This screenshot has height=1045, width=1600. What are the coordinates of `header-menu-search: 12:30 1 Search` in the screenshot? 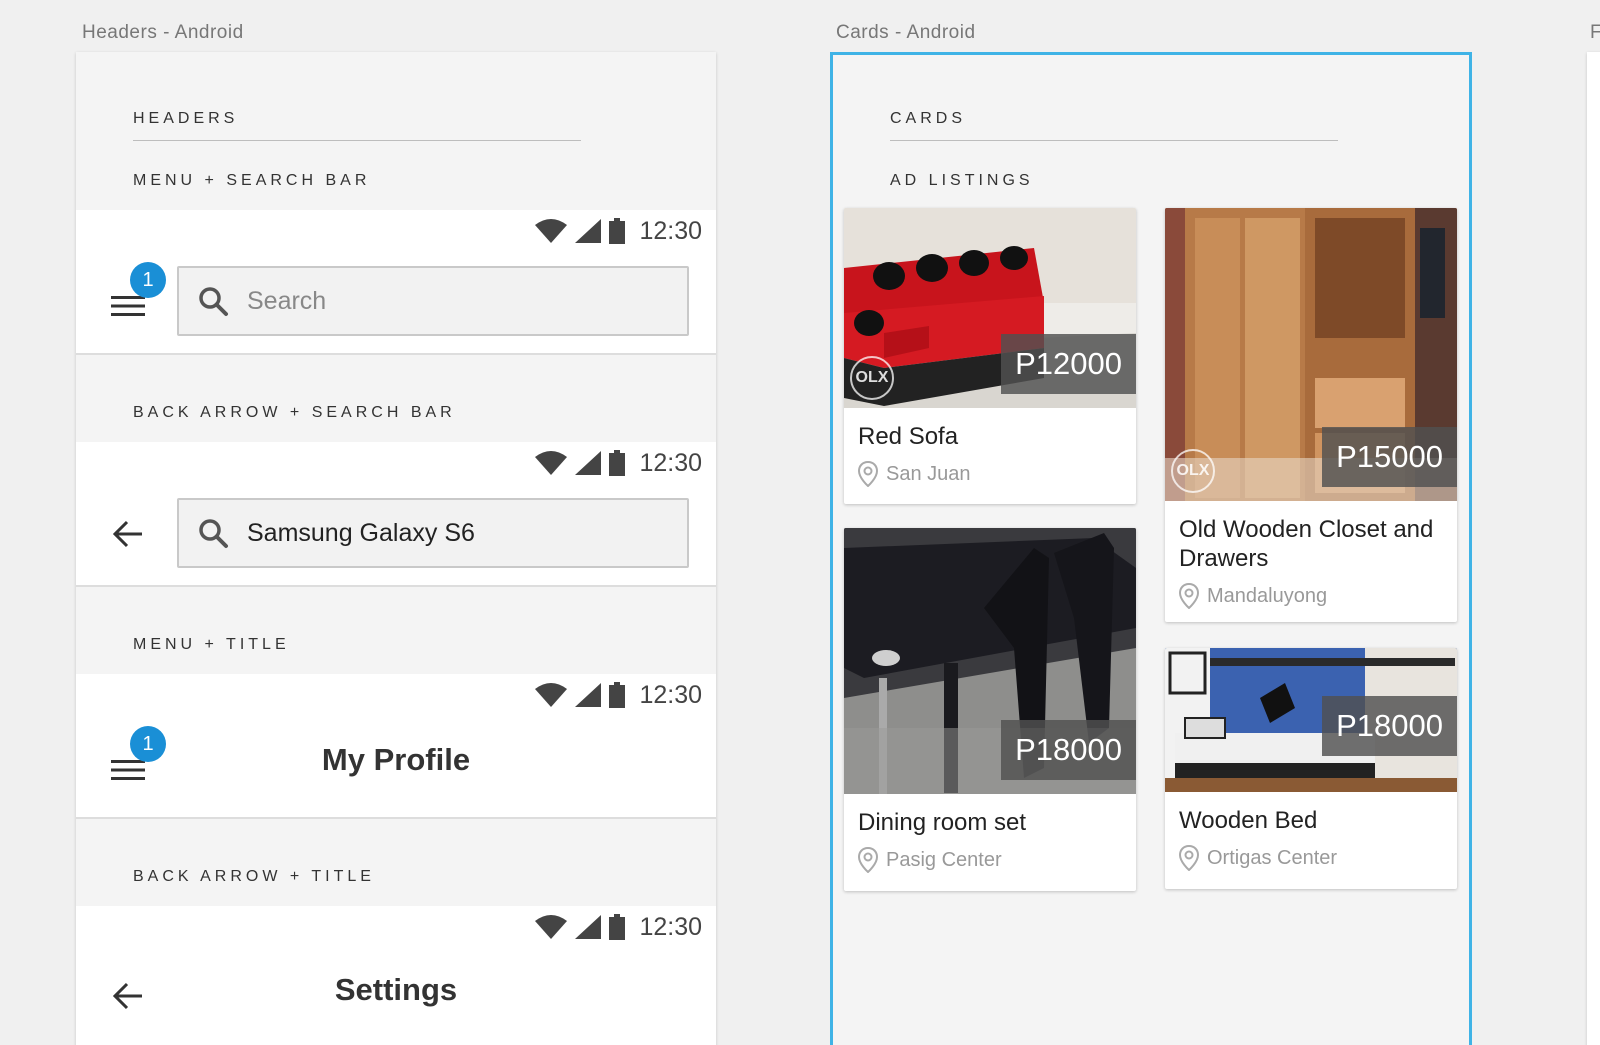 It's located at (396, 282).